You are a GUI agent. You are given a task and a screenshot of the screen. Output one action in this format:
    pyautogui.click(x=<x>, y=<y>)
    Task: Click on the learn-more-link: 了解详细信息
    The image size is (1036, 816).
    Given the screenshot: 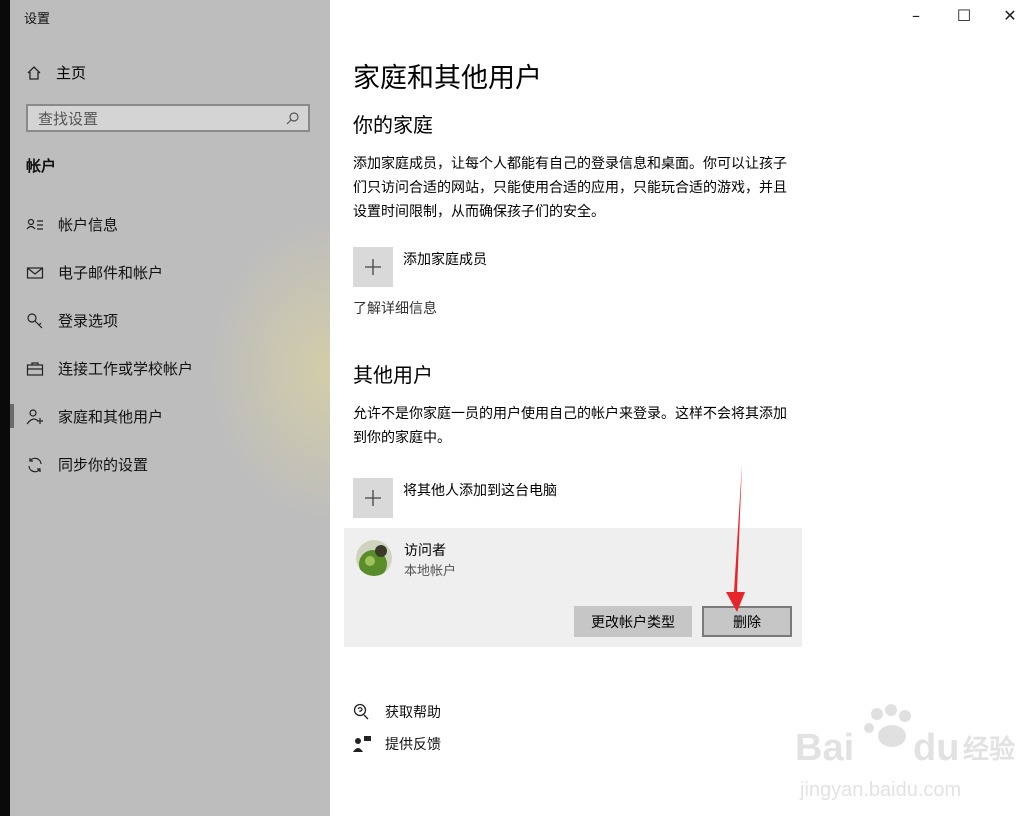 What is the action you would take?
    pyautogui.click(x=395, y=308)
    